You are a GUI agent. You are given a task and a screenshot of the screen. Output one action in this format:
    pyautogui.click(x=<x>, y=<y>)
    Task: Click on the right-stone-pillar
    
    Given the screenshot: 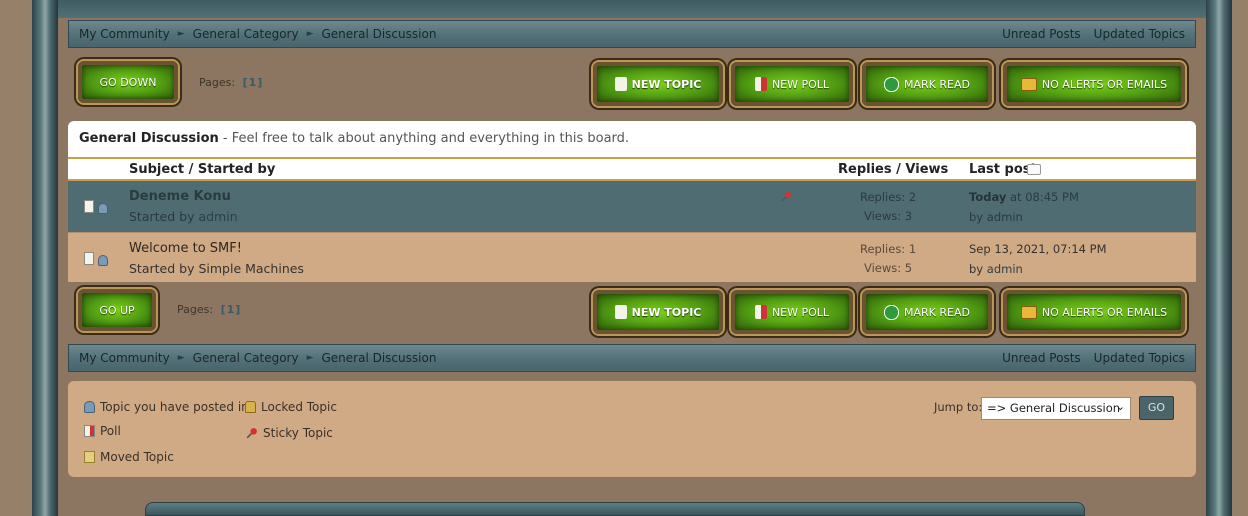 What is the action you would take?
    pyautogui.click(x=1219, y=258)
    